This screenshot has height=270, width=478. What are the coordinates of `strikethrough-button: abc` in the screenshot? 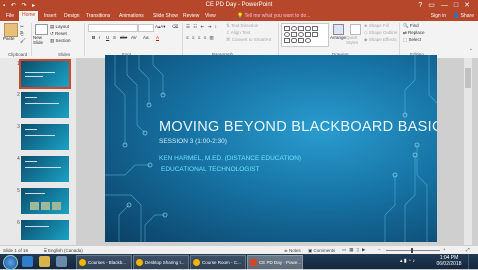 It's located at (123, 37).